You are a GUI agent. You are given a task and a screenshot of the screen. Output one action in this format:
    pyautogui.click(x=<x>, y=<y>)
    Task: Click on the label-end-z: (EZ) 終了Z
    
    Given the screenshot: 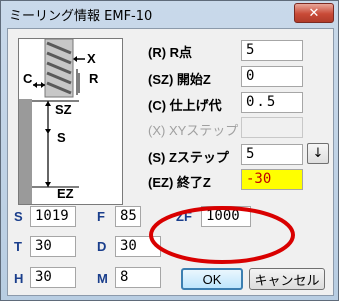 What is the action you would take?
    pyautogui.click(x=179, y=182)
    